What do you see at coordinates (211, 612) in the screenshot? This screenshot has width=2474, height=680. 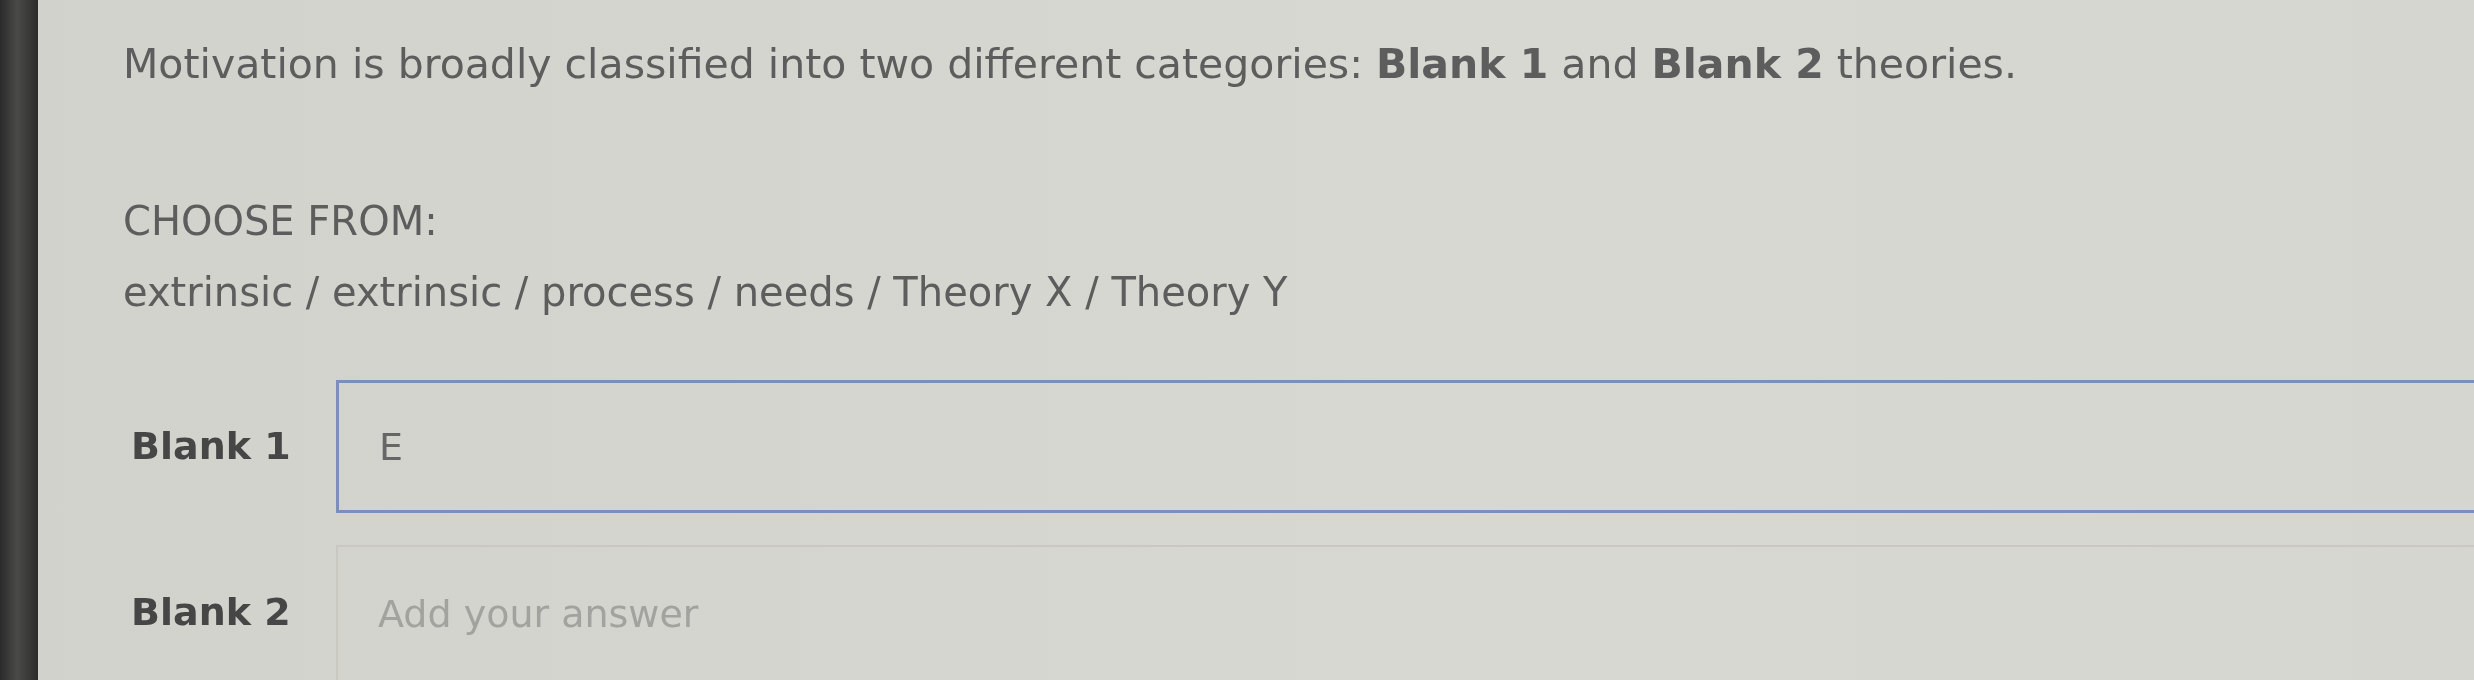 I see `blank-label: Blank 2` at bounding box center [211, 612].